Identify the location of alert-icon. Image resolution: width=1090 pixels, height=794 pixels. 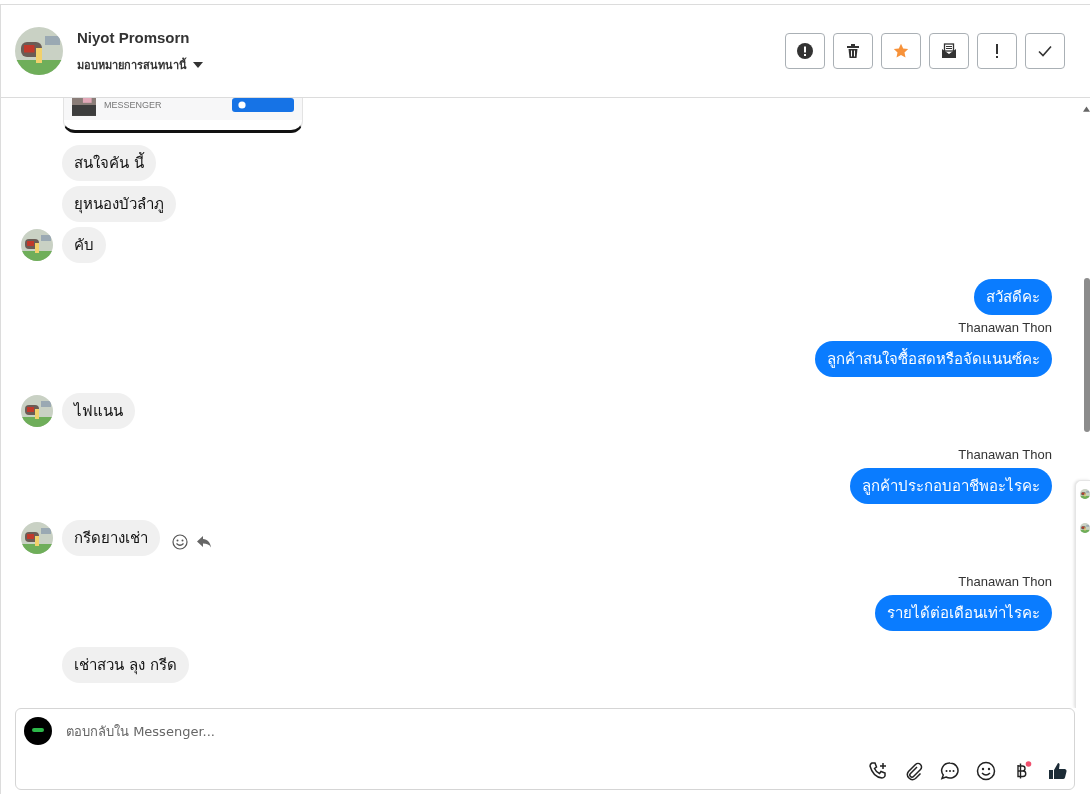
(805, 51).